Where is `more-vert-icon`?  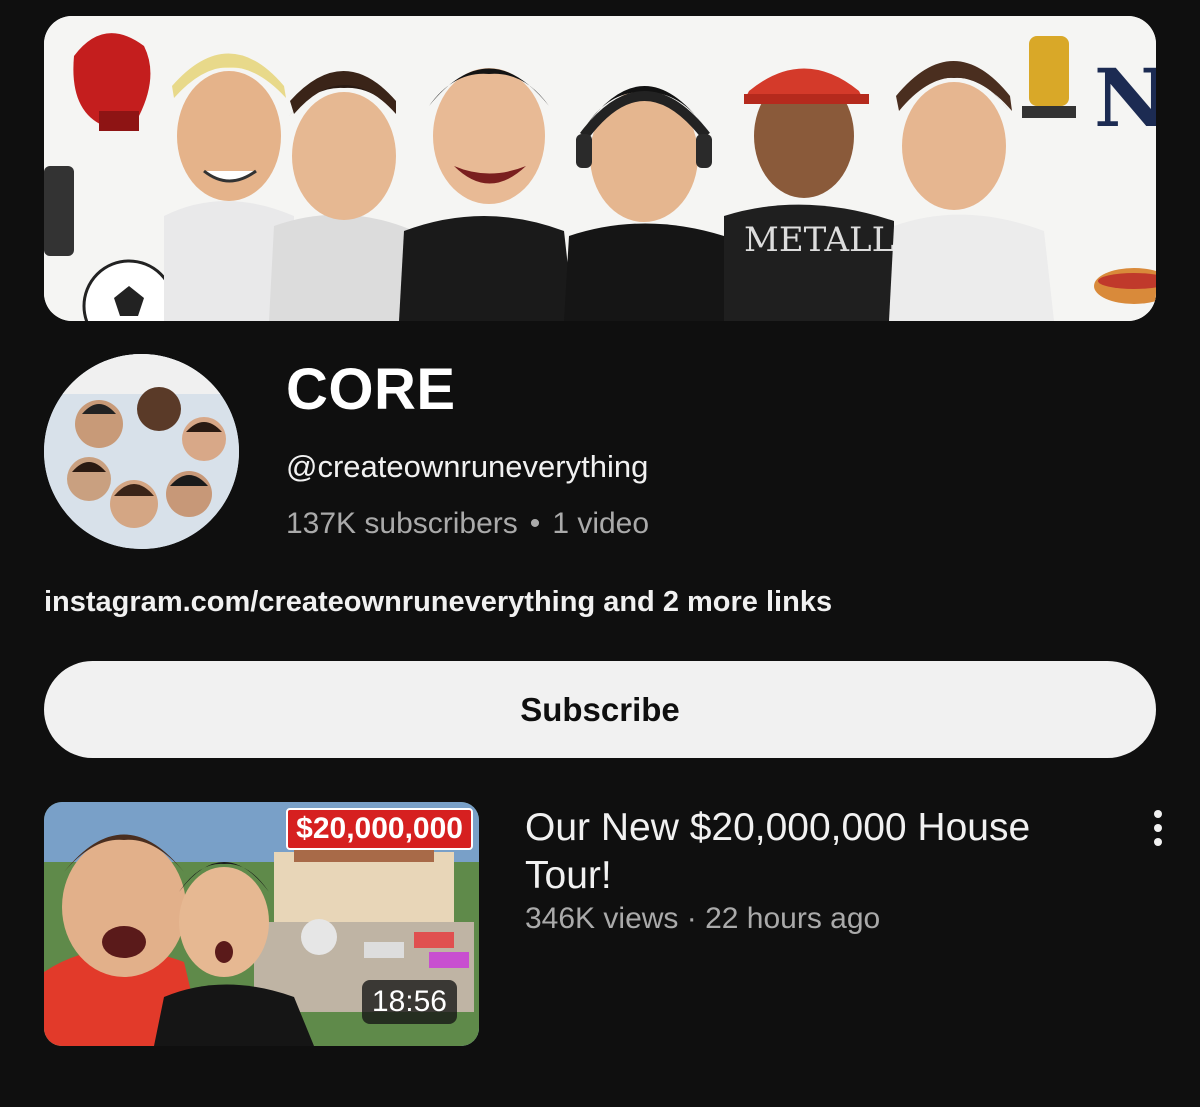 more-vert-icon is located at coordinates (1158, 828).